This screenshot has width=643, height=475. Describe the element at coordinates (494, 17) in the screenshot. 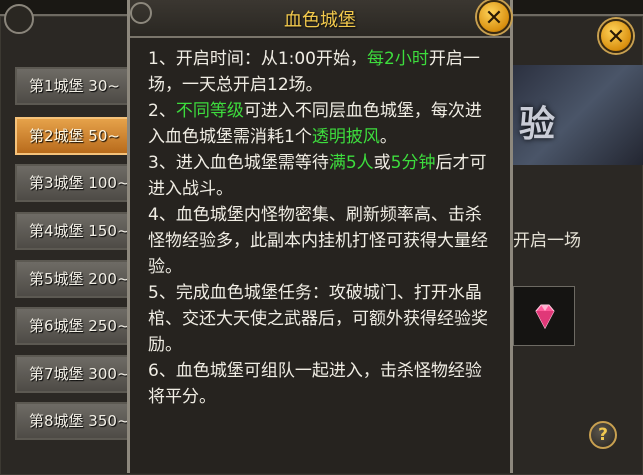

I see `dialog-close-button: ✕` at that location.